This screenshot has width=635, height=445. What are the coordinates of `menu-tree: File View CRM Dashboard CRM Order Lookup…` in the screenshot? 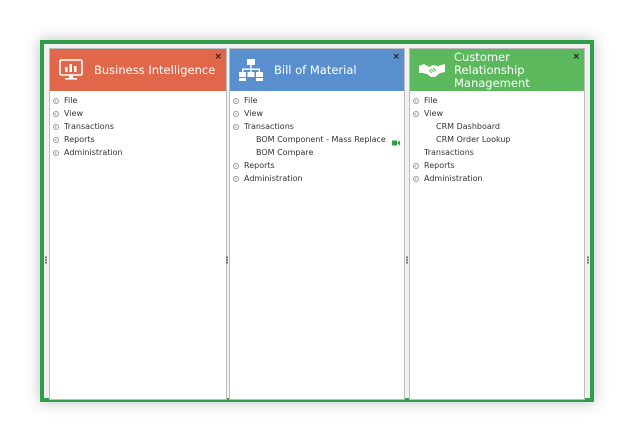 It's located at (497, 138).